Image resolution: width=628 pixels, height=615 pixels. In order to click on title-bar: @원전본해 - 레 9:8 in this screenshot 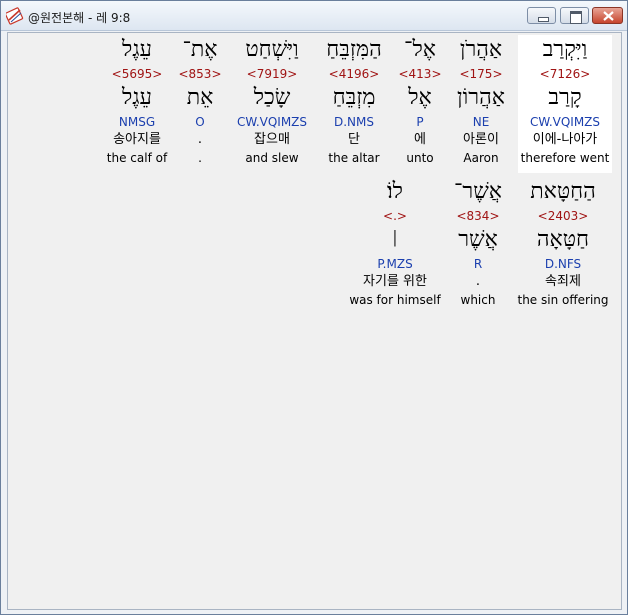, I will do `click(314, 16)`.